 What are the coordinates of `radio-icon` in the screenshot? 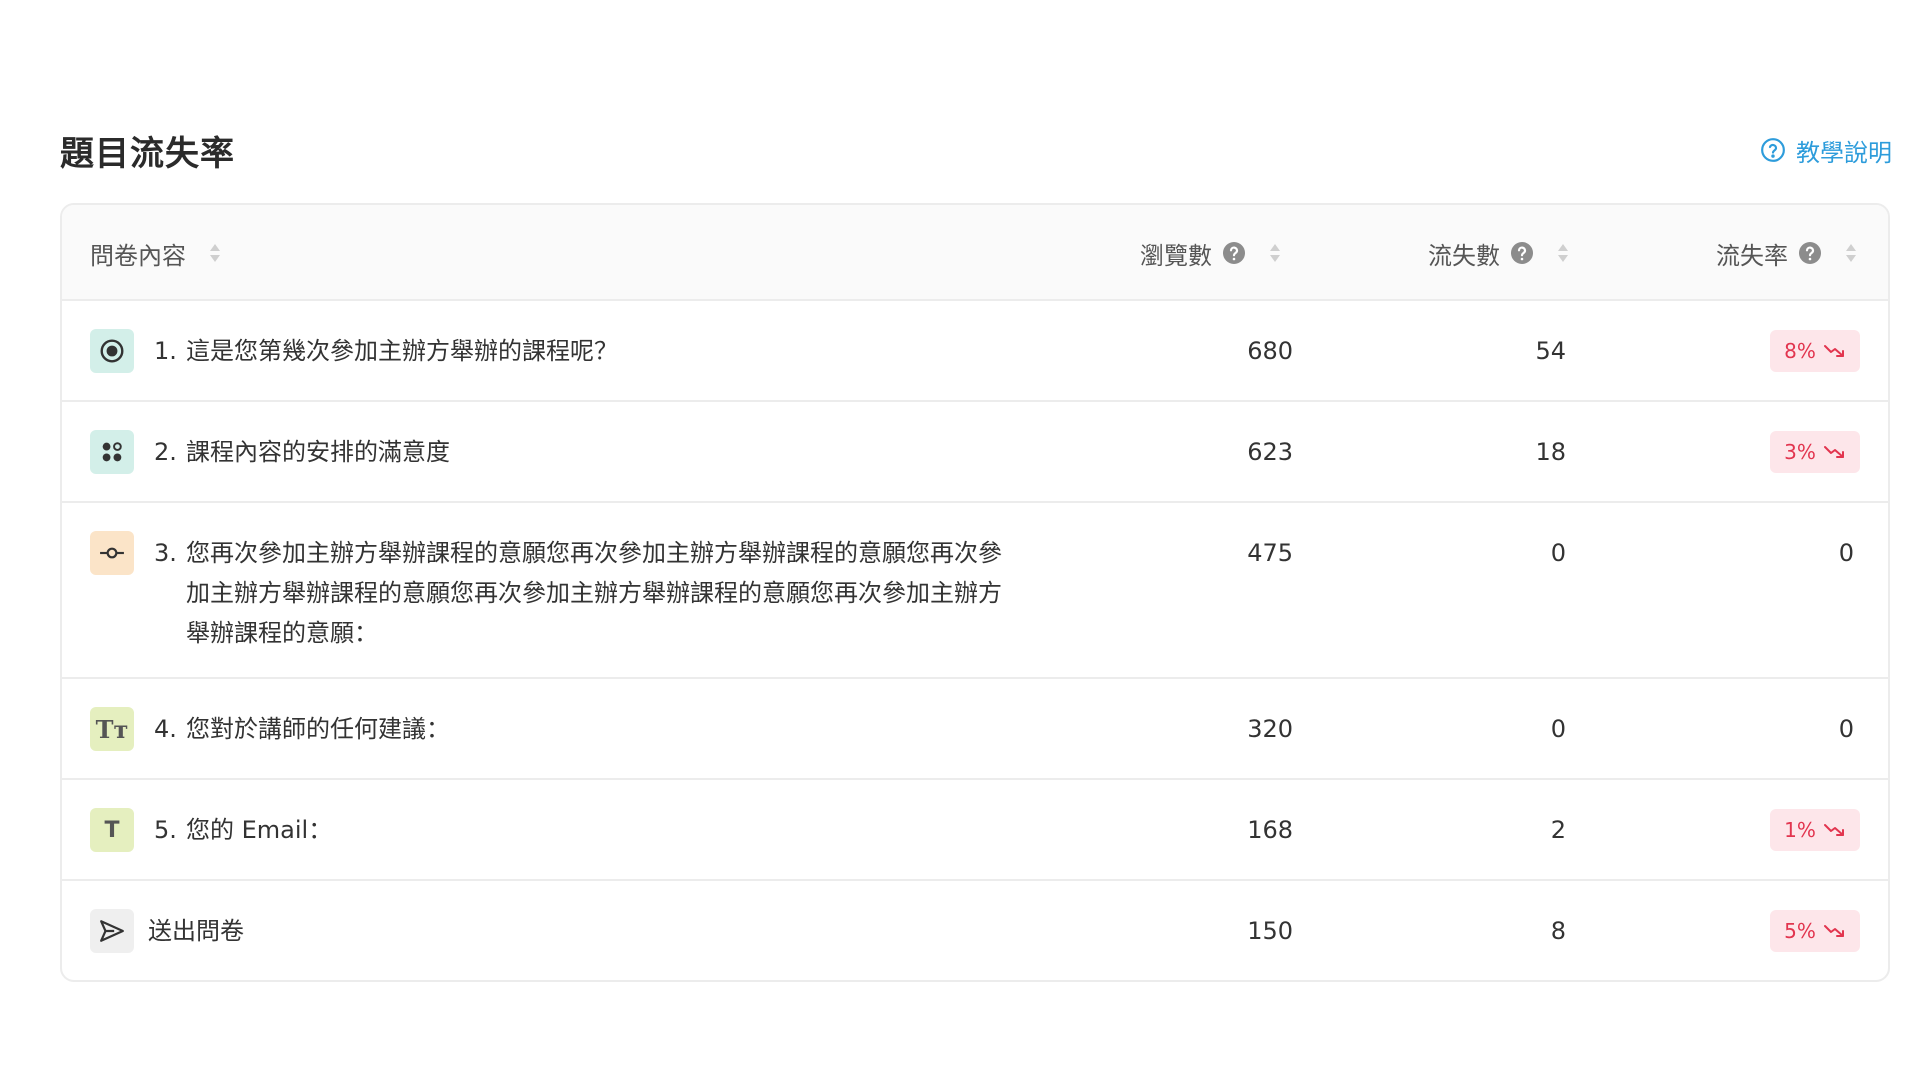 It's located at (112, 351).